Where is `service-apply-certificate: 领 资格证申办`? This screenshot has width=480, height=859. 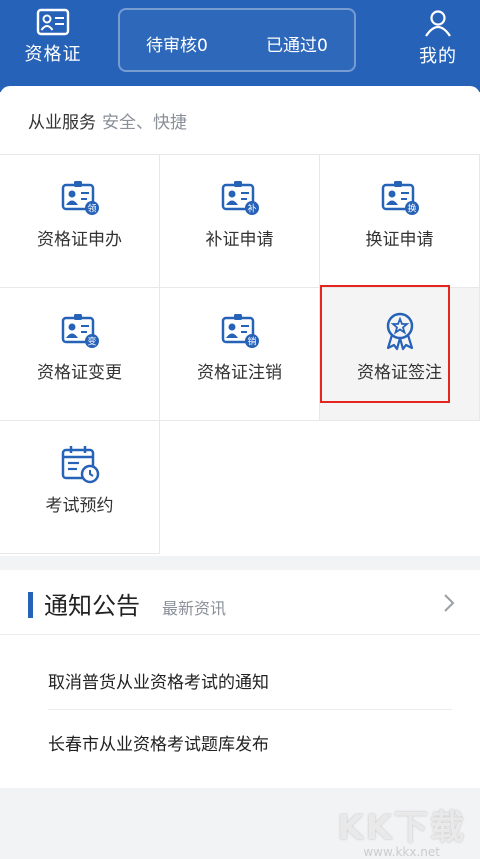
service-apply-certificate: 领 资格证申办 is located at coordinates (80, 221).